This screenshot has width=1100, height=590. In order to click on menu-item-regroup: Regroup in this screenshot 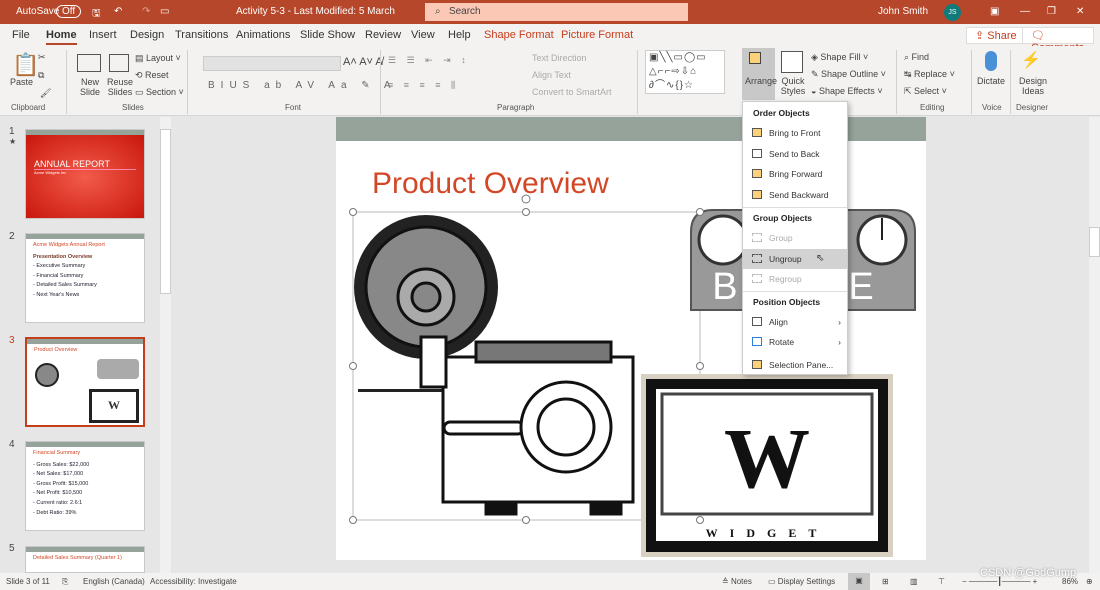, I will do `click(795, 279)`.